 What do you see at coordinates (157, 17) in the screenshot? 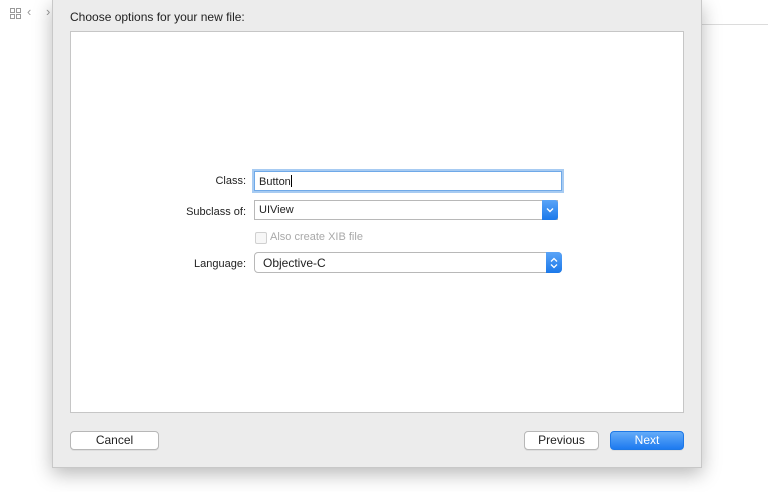
I see `sheet-title: Choose options for your new file:` at bounding box center [157, 17].